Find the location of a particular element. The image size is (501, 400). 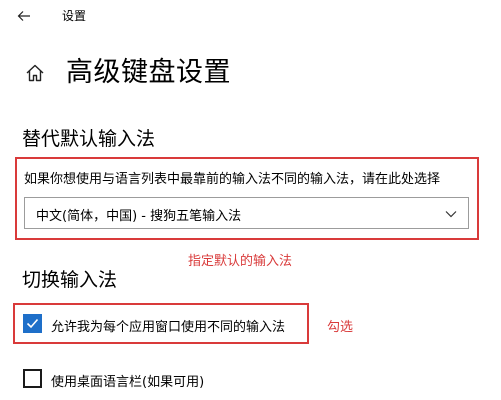

annotation-check: 勾选 is located at coordinates (340, 327).